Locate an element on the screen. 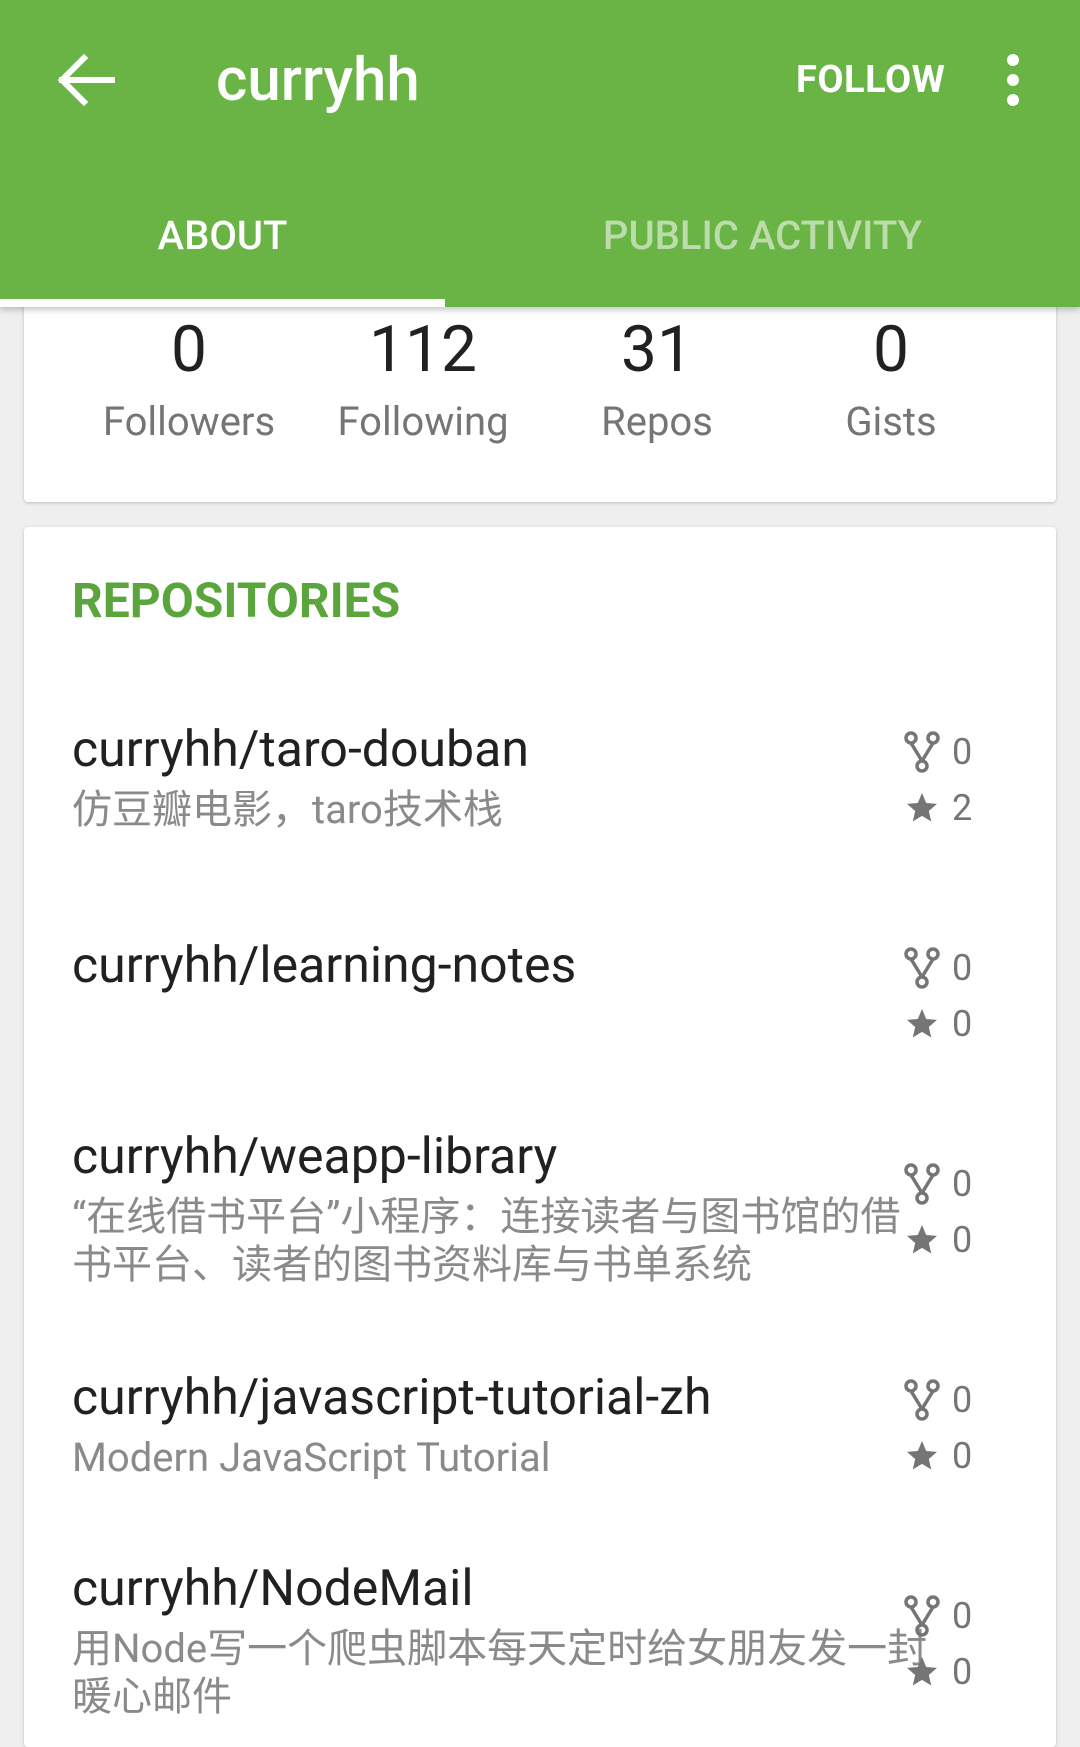 The height and width of the screenshot is (1747, 1080). more-vert-icon is located at coordinates (1013, 80).